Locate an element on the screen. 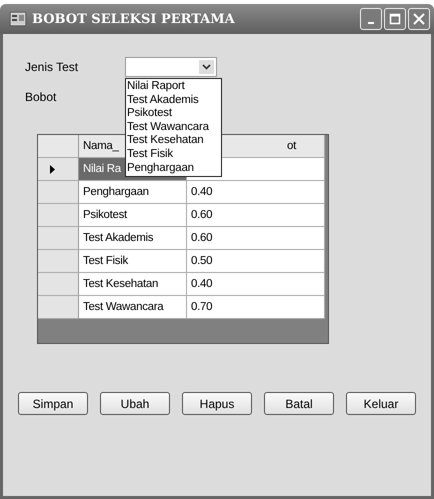 The height and width of the screenshot is (499, 434). table-cell: 0.70 is located at coordinates (256, 307).